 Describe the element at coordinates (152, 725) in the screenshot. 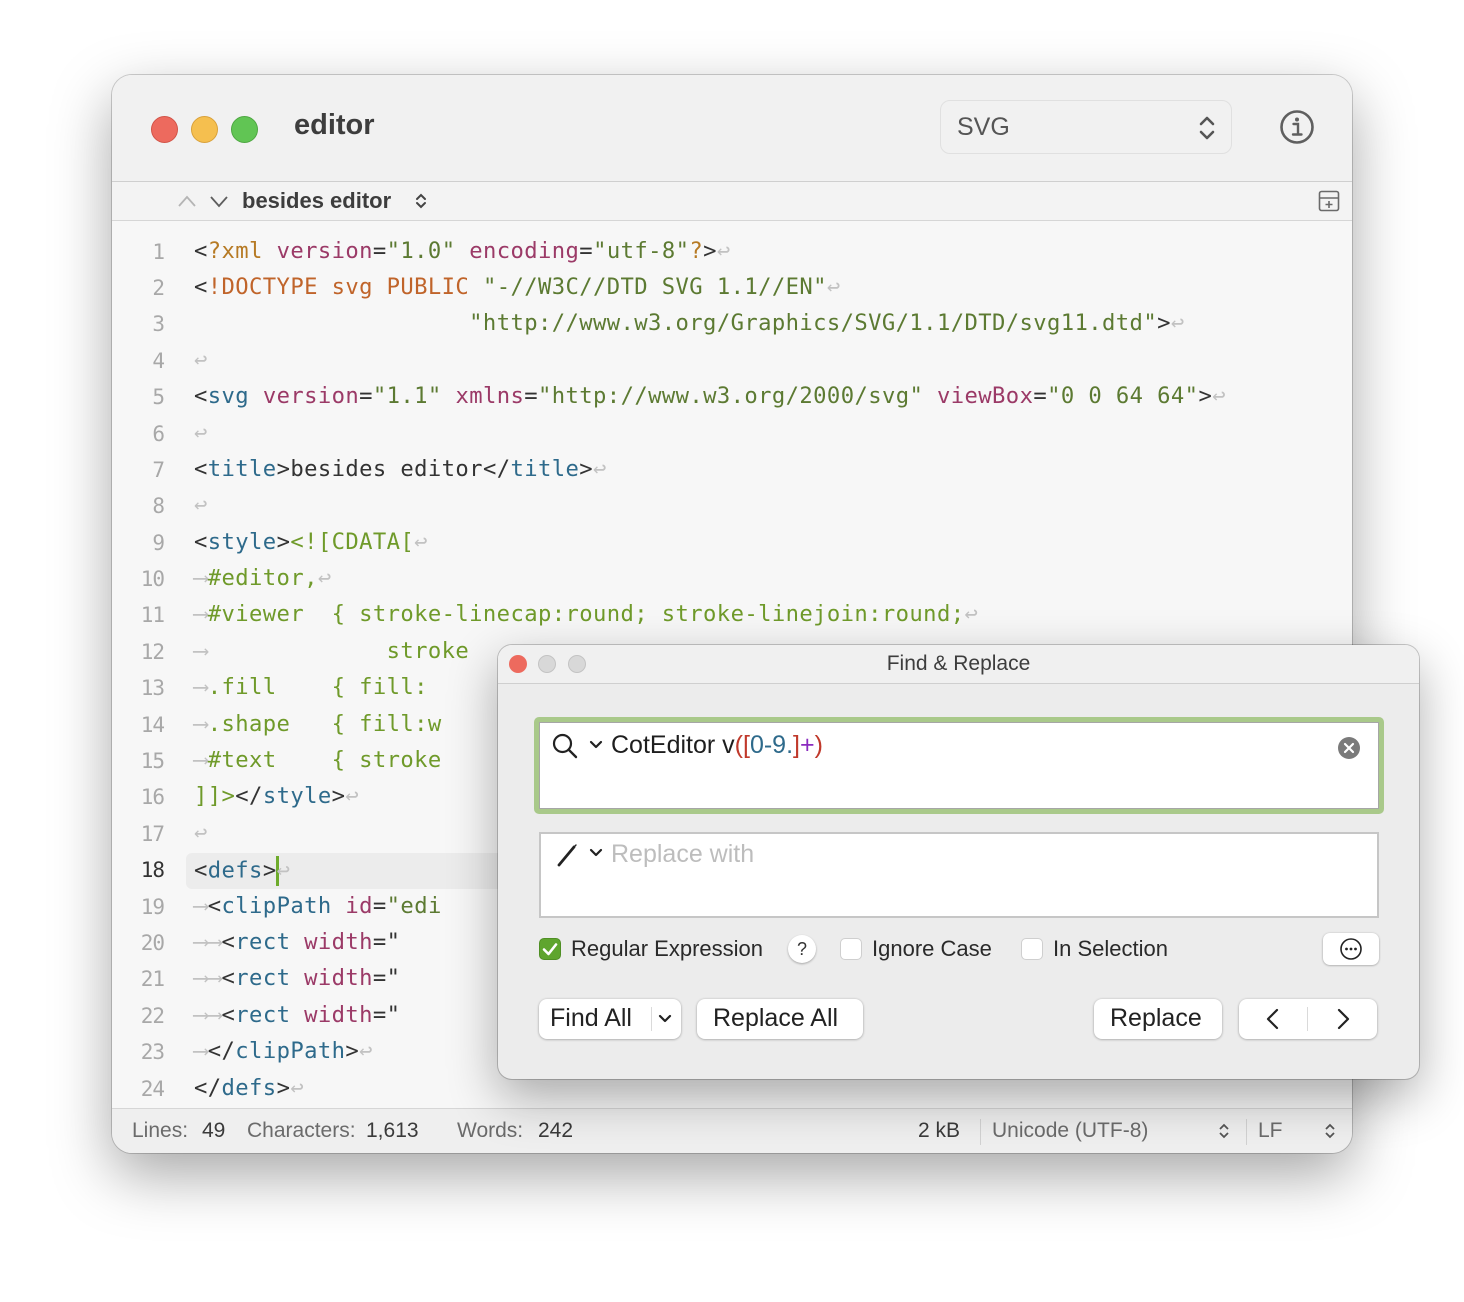

I see `line-number: 14` at that location.